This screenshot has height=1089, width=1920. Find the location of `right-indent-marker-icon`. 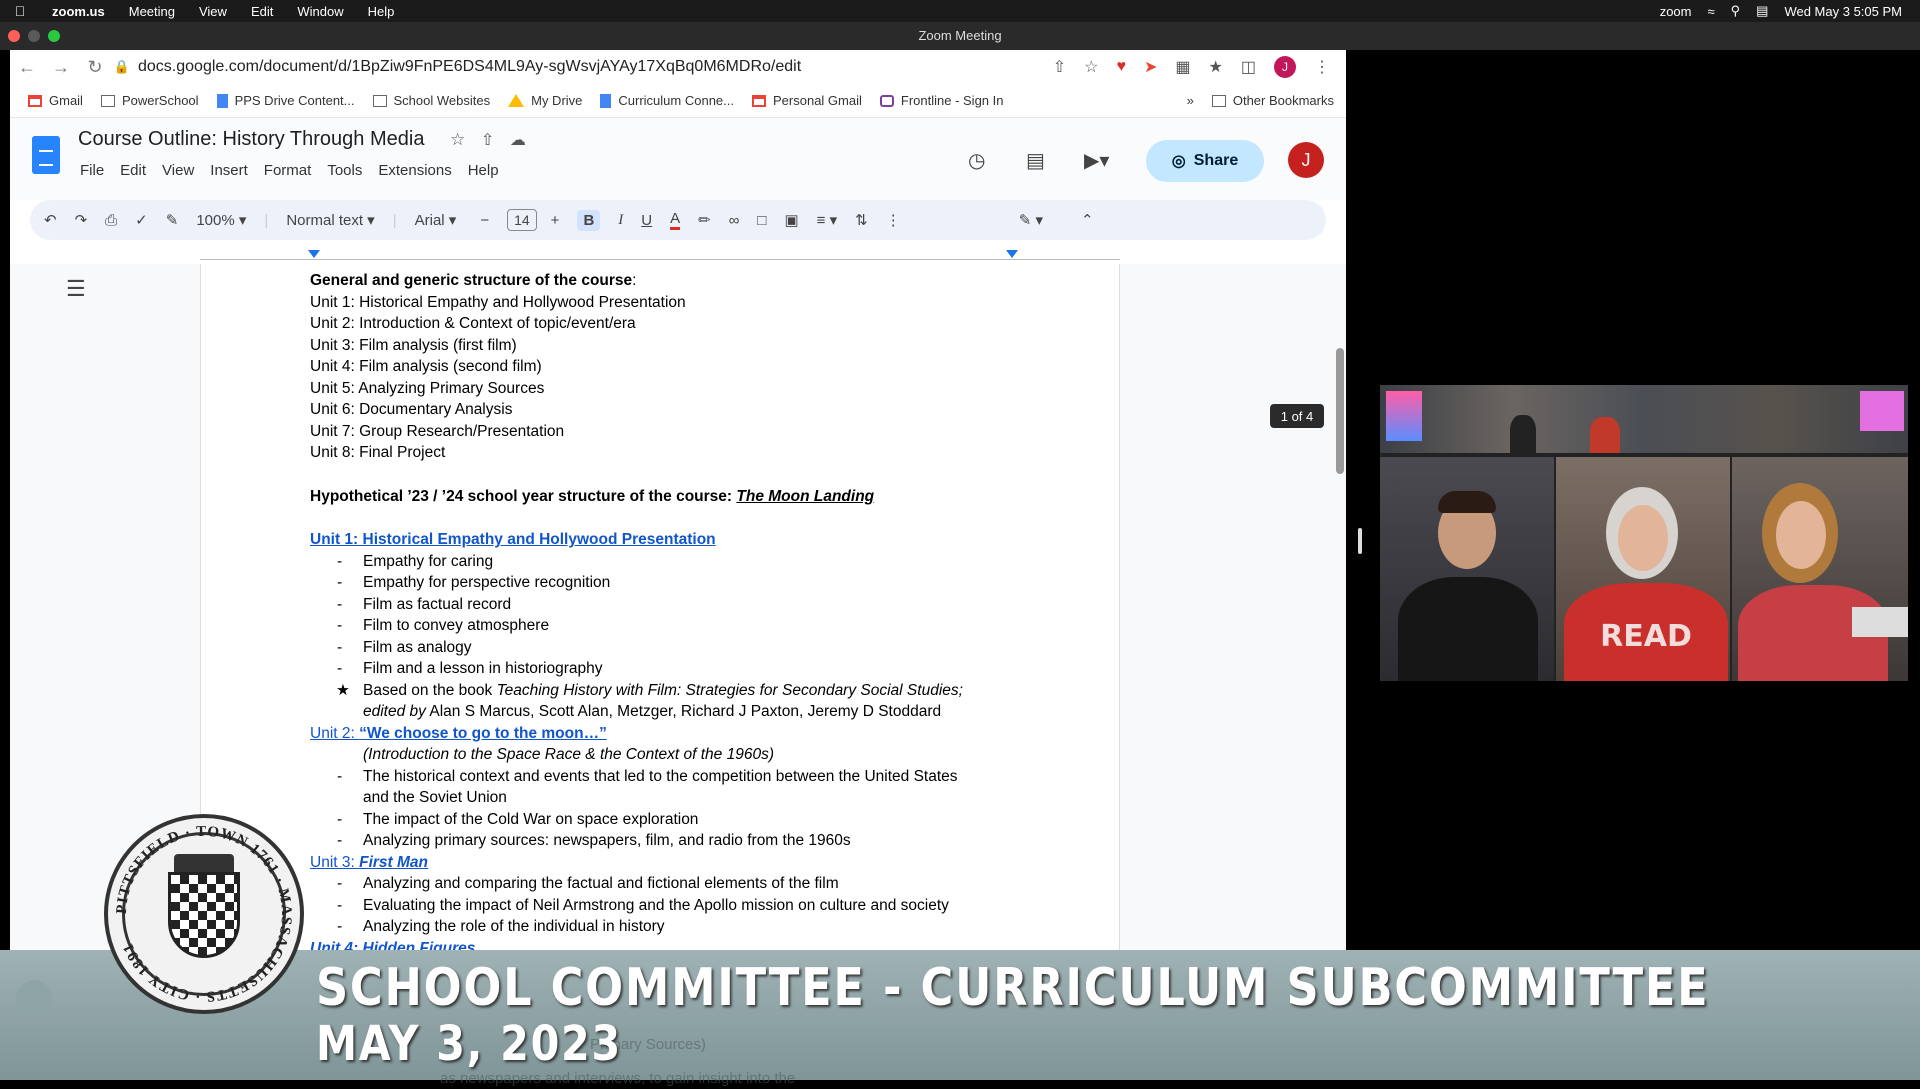

right-indent-marker-icon is located at coordinates (1012, 254).